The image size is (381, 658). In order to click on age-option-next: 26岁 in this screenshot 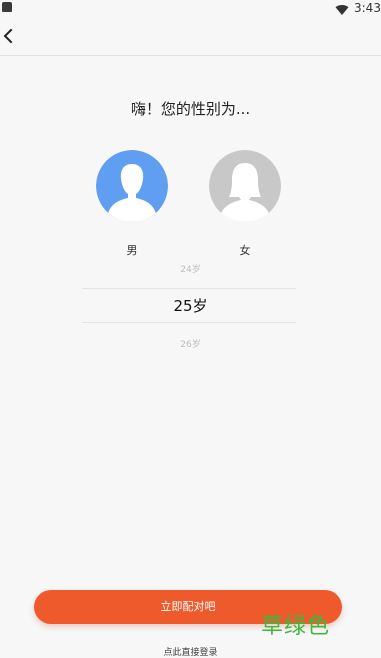, I will do `click(190, 343)`.